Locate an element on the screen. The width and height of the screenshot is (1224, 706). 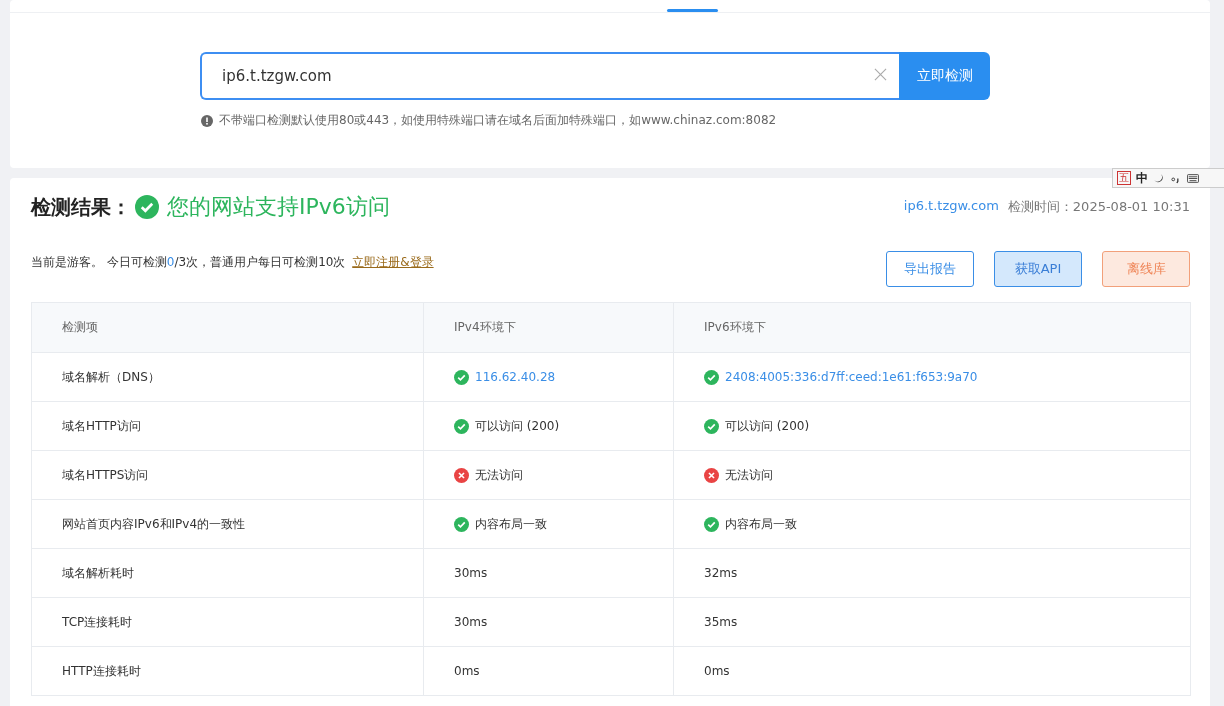
cell-value: HTTP连接耗时 is located at coordinates (101, 671).